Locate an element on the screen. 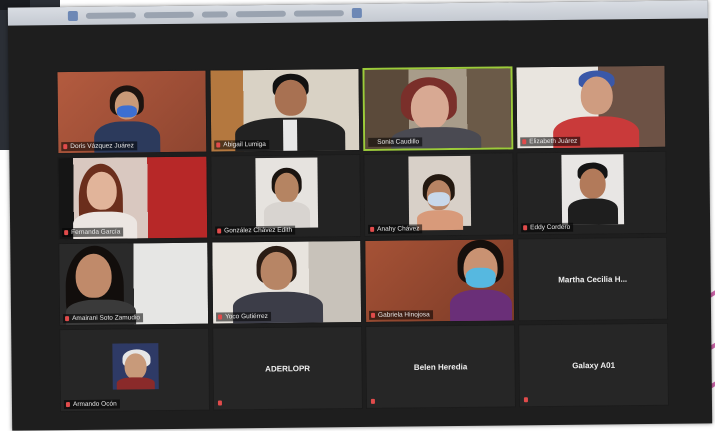  participant-name: Elizabeth Juárez is located at coordinates (550, 141).